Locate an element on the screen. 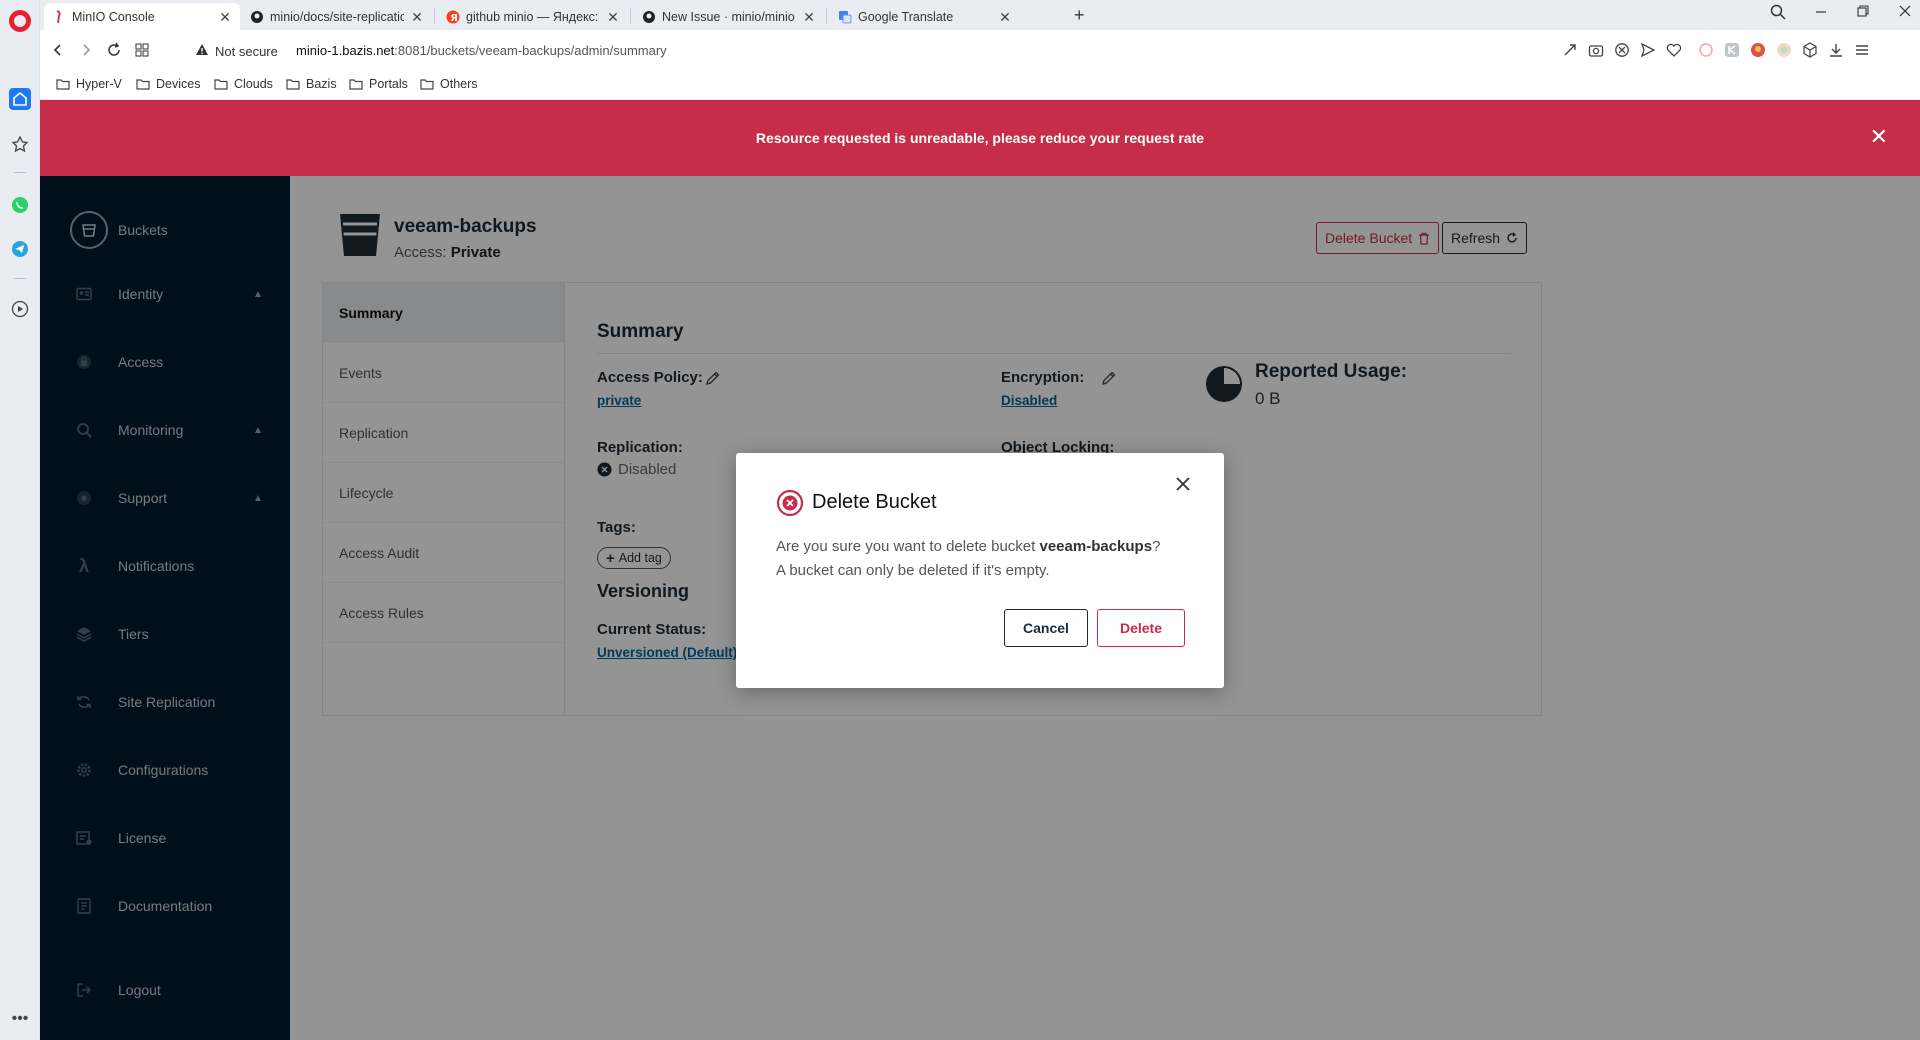  extension-avatar-icon is located at coordinates (1758, 50).